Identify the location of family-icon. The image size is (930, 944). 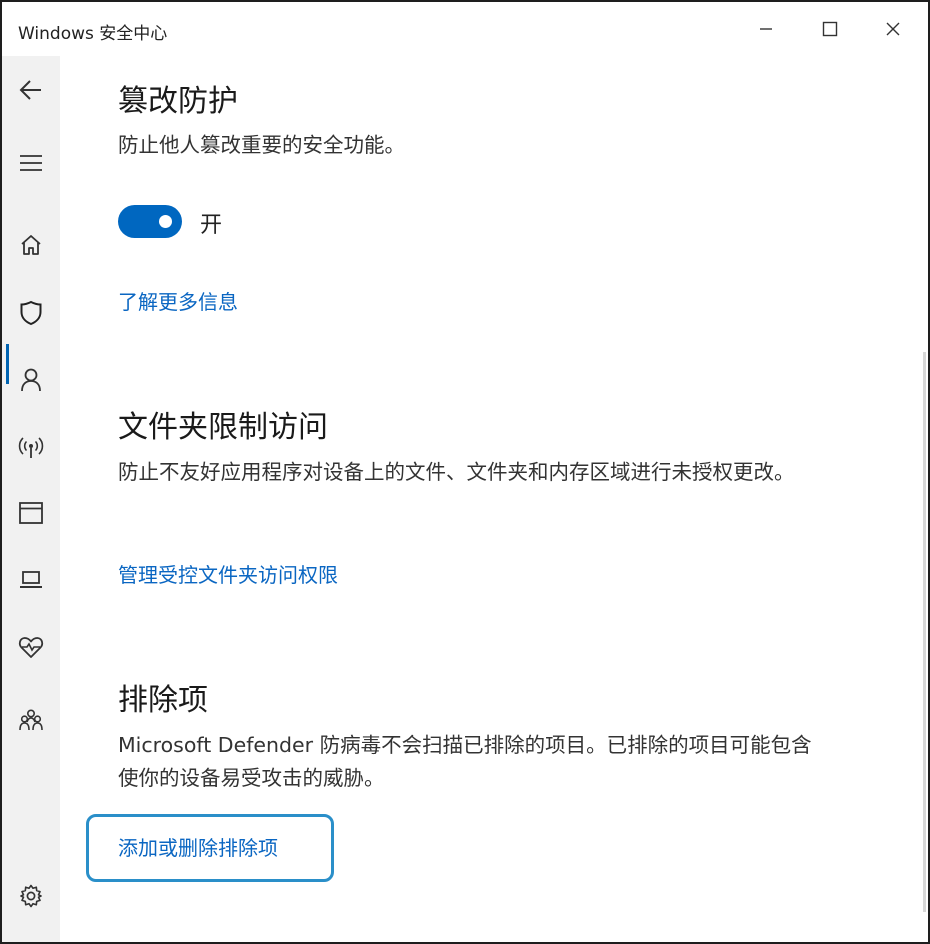
(31, 720).